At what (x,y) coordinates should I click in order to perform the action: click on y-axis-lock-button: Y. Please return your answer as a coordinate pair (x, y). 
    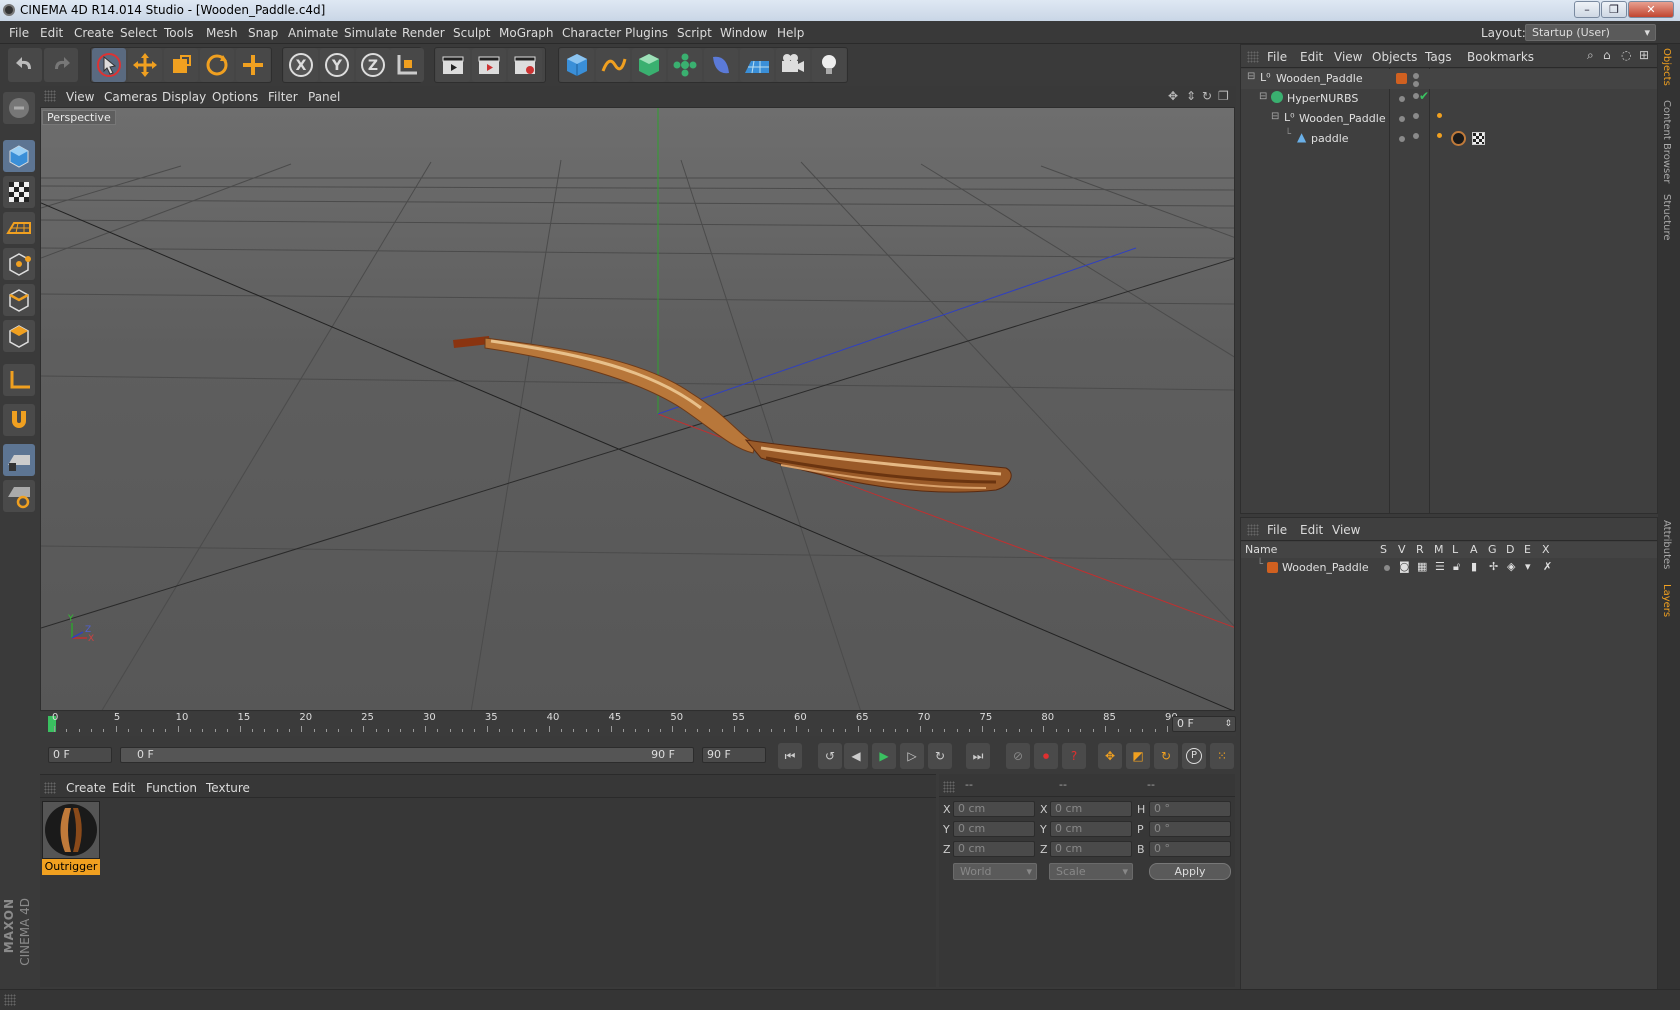
    Looking at the image, I should click on (337, 65).